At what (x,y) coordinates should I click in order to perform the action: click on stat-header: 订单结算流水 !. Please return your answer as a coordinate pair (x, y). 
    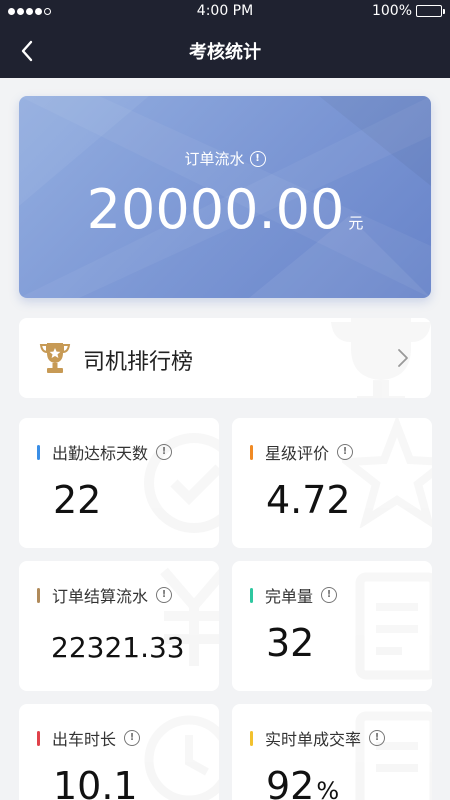
    Looking at the image, I should click on (105, 595).